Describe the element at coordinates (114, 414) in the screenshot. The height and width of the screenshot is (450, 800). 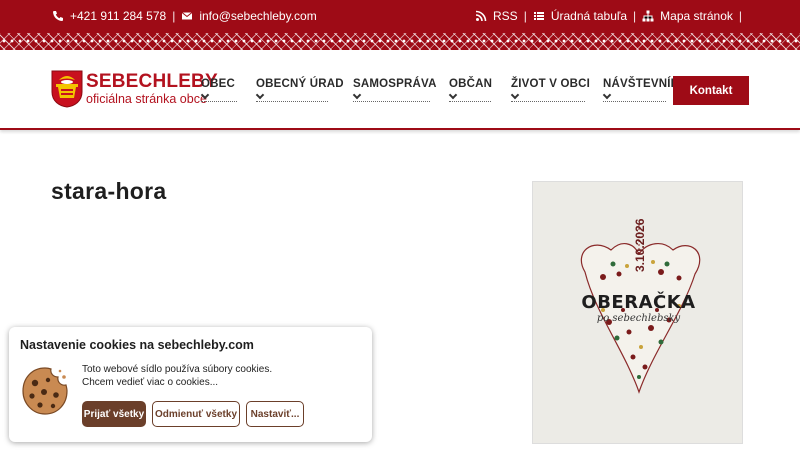
I see `accept-all-button: Prijať všetky` at that location.